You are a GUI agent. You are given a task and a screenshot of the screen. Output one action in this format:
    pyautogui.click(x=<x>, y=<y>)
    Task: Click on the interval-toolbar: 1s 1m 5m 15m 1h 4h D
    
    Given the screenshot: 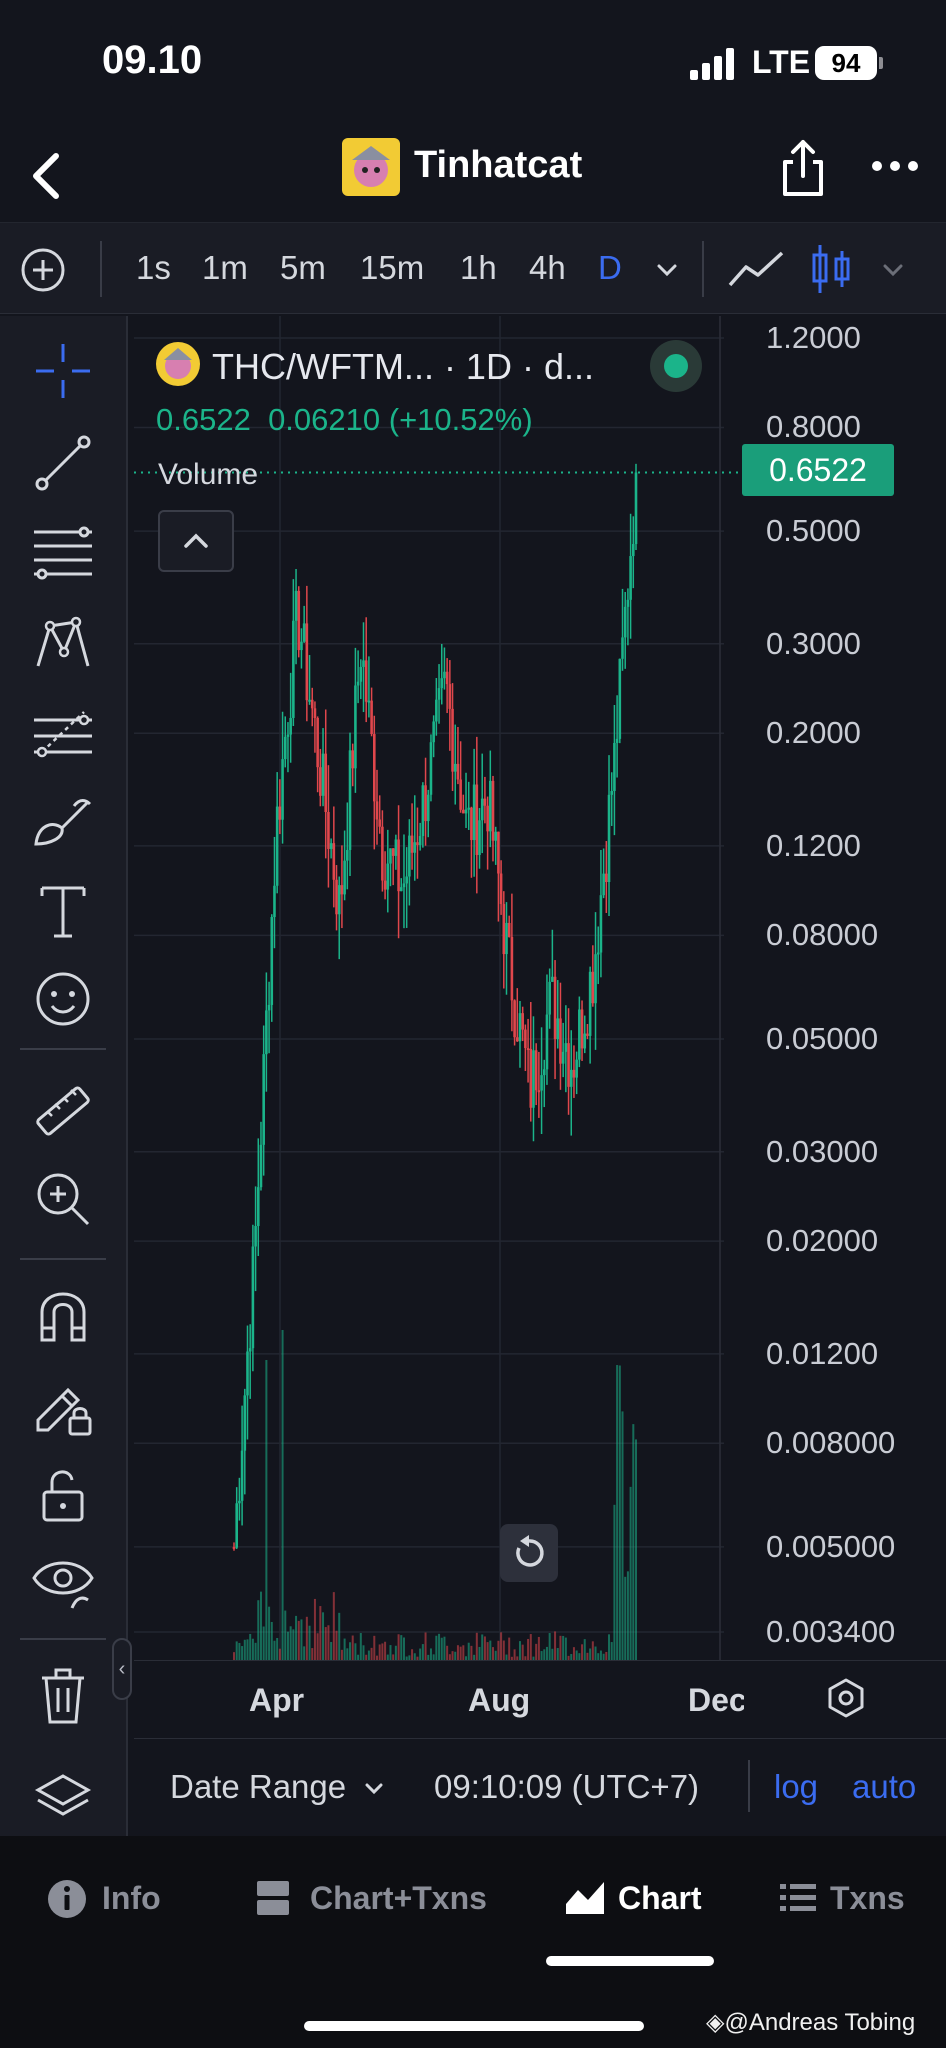 What is the action you would take?
    pyautogui.click(x=473, y=268)
    